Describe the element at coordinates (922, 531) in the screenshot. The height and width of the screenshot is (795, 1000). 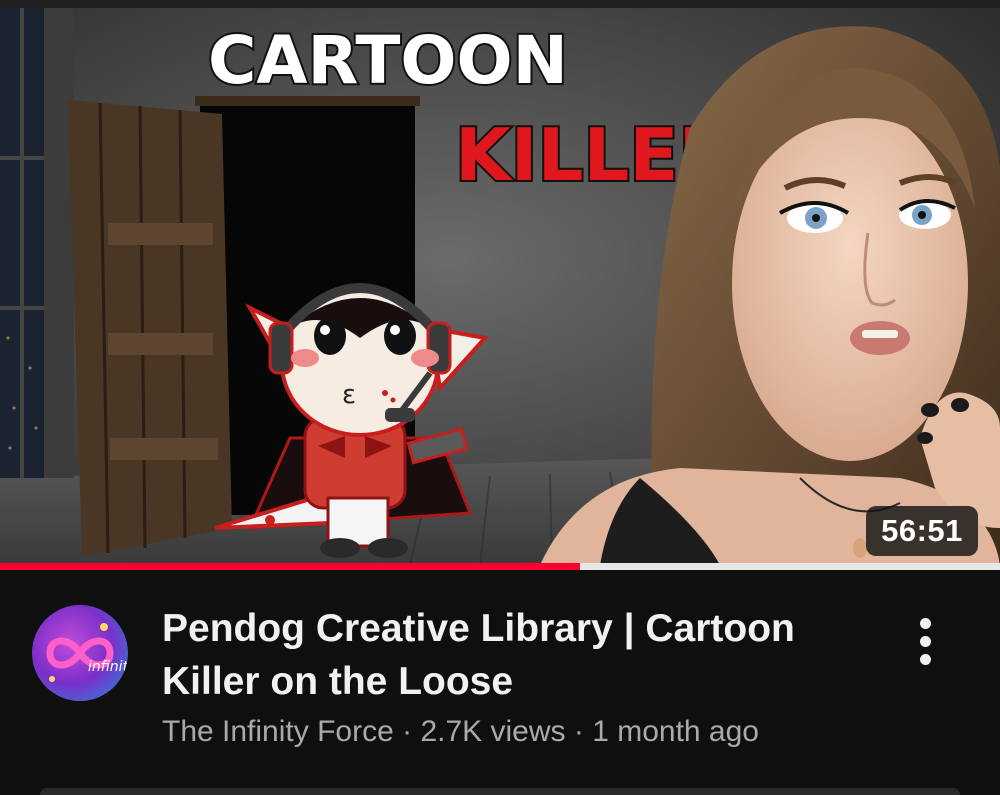
I see `duration-badge: 56:51` at that location.